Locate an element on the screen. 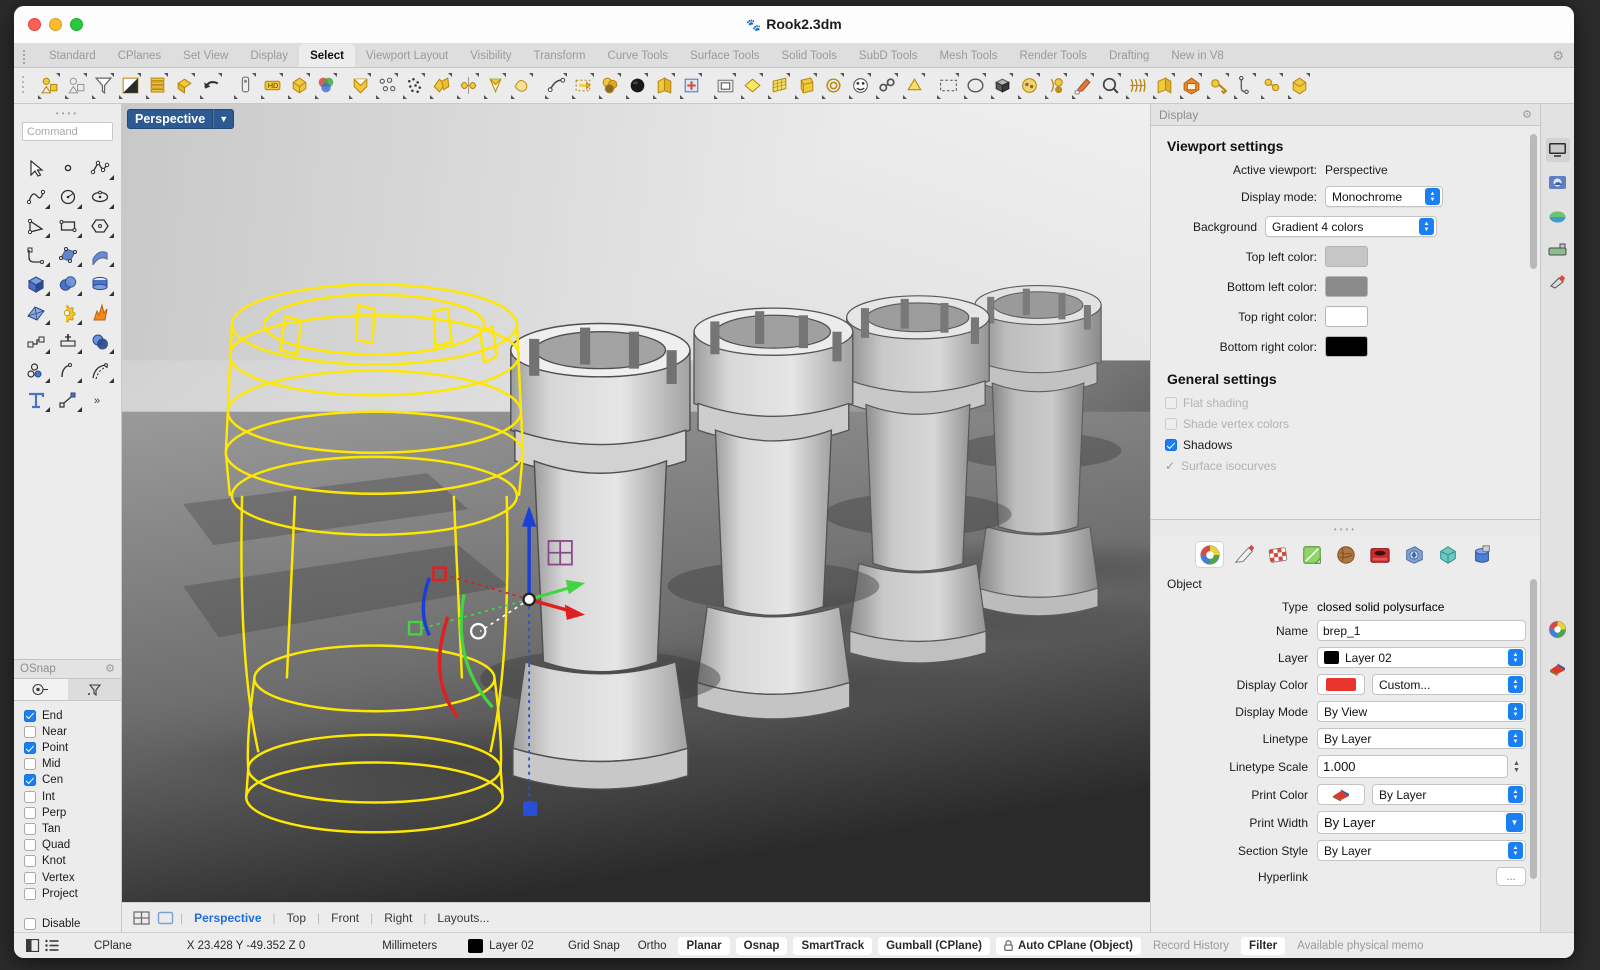 The width and height of the screenshot is (1600, 970). menu-tab-select: Select is located at coordinates (327, 55).